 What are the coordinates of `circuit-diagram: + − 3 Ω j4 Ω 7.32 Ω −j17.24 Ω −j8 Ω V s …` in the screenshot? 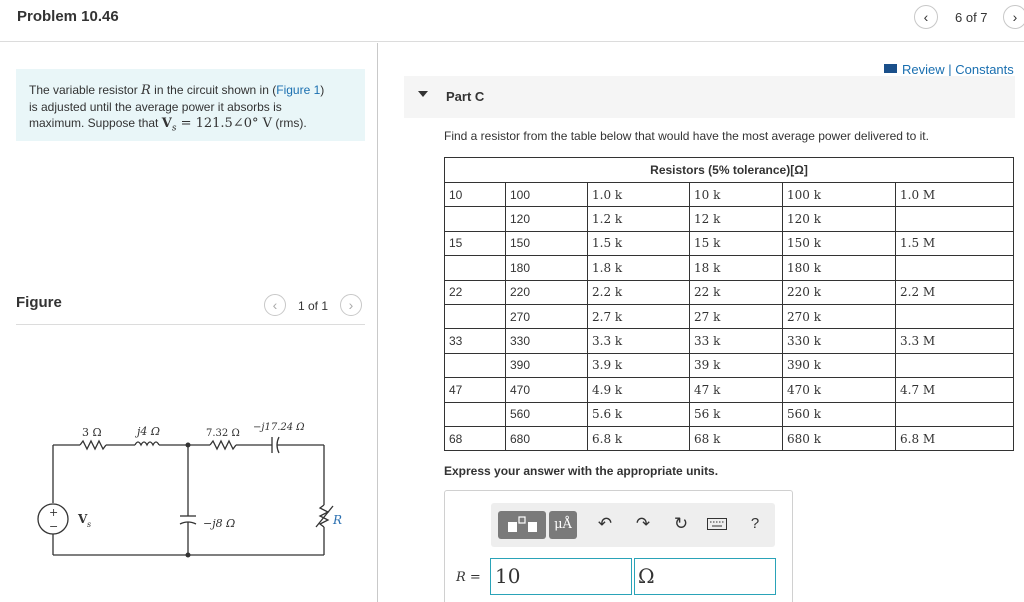 It's located at (189, 490).